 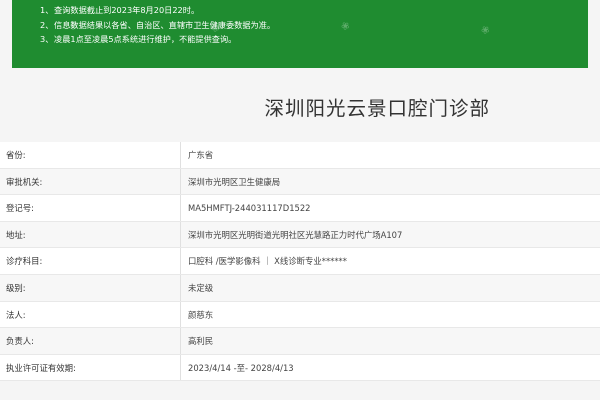 I want to click on detail-row-registration-number: 登记号: MA5HMFTJ-244031117D1522, so click(x=300, y=208).